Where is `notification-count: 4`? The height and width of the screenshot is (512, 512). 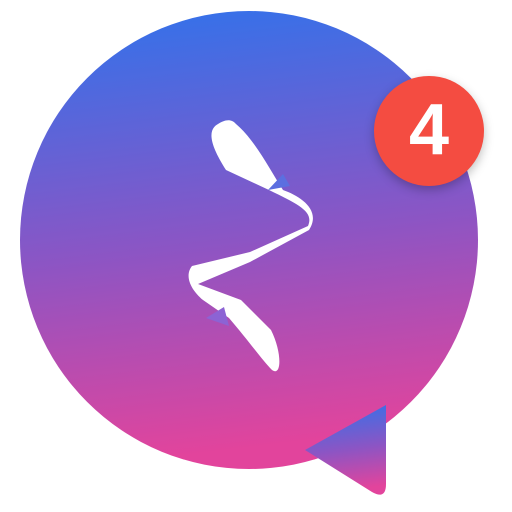
notification-count: 4 is located at coordinates (429, 130).